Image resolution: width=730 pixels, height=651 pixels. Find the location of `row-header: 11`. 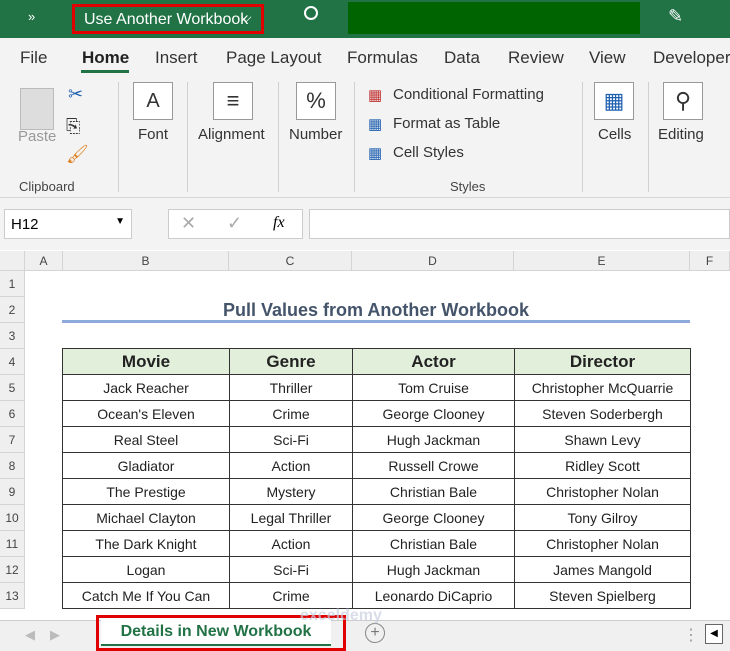

row-header: 11 is located at coordinates (12, 544).